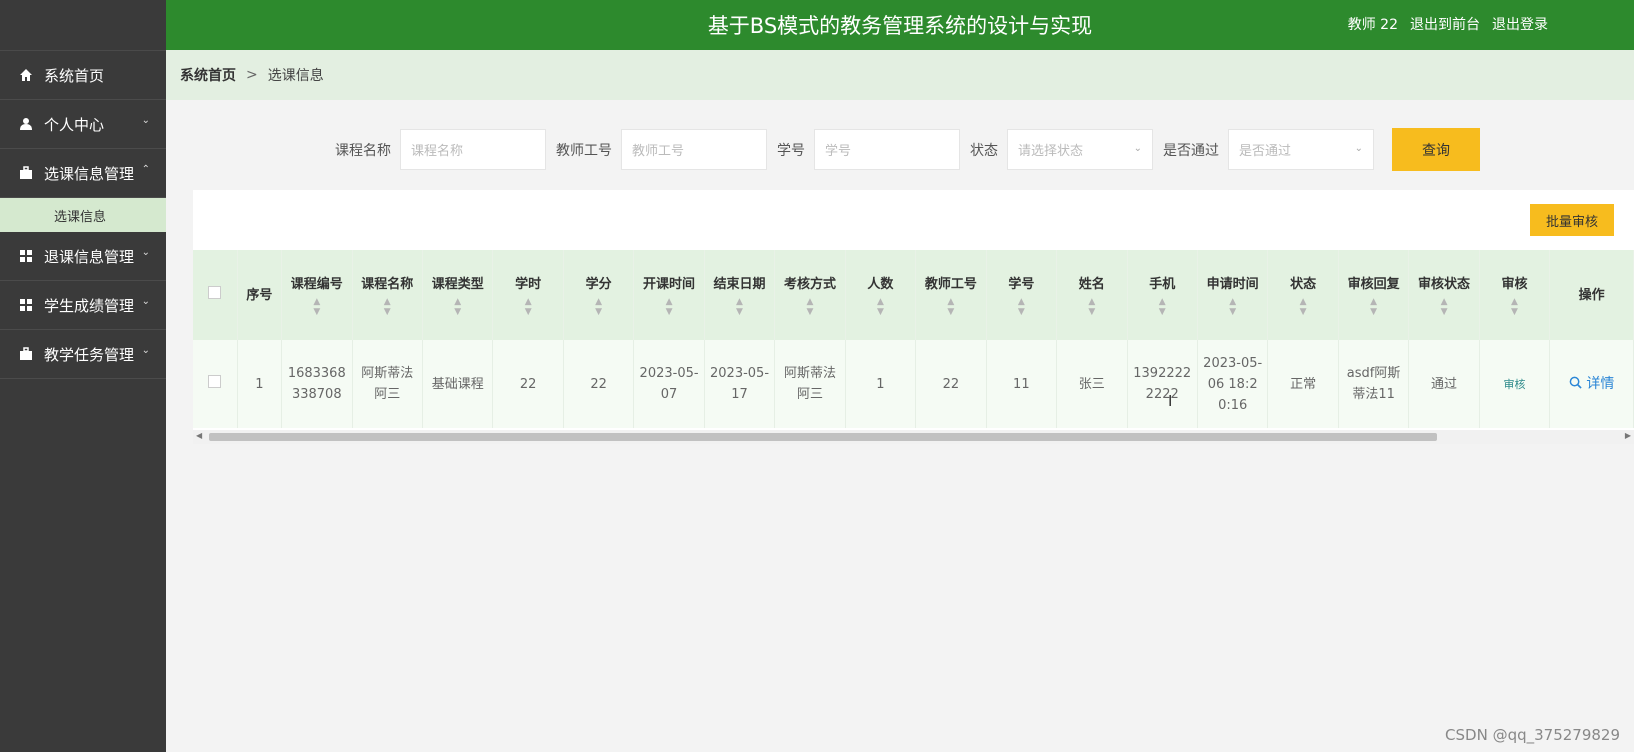  Describe the element at coordinates (900, 25) in the screenshot. I see `top-header: 基于BS模式的教务管理系统的设计与实现 教师 22 退出到前台 退出登录` at that location.